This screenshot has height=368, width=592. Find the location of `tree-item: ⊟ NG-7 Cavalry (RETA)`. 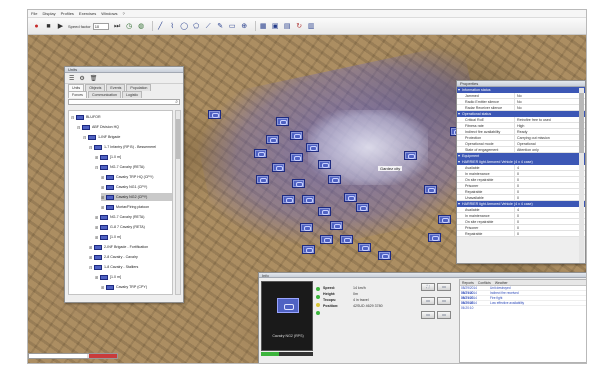

tree-item: ⊟ NG-7 Cavalry (RETA) is located at coordinates (133, 167).